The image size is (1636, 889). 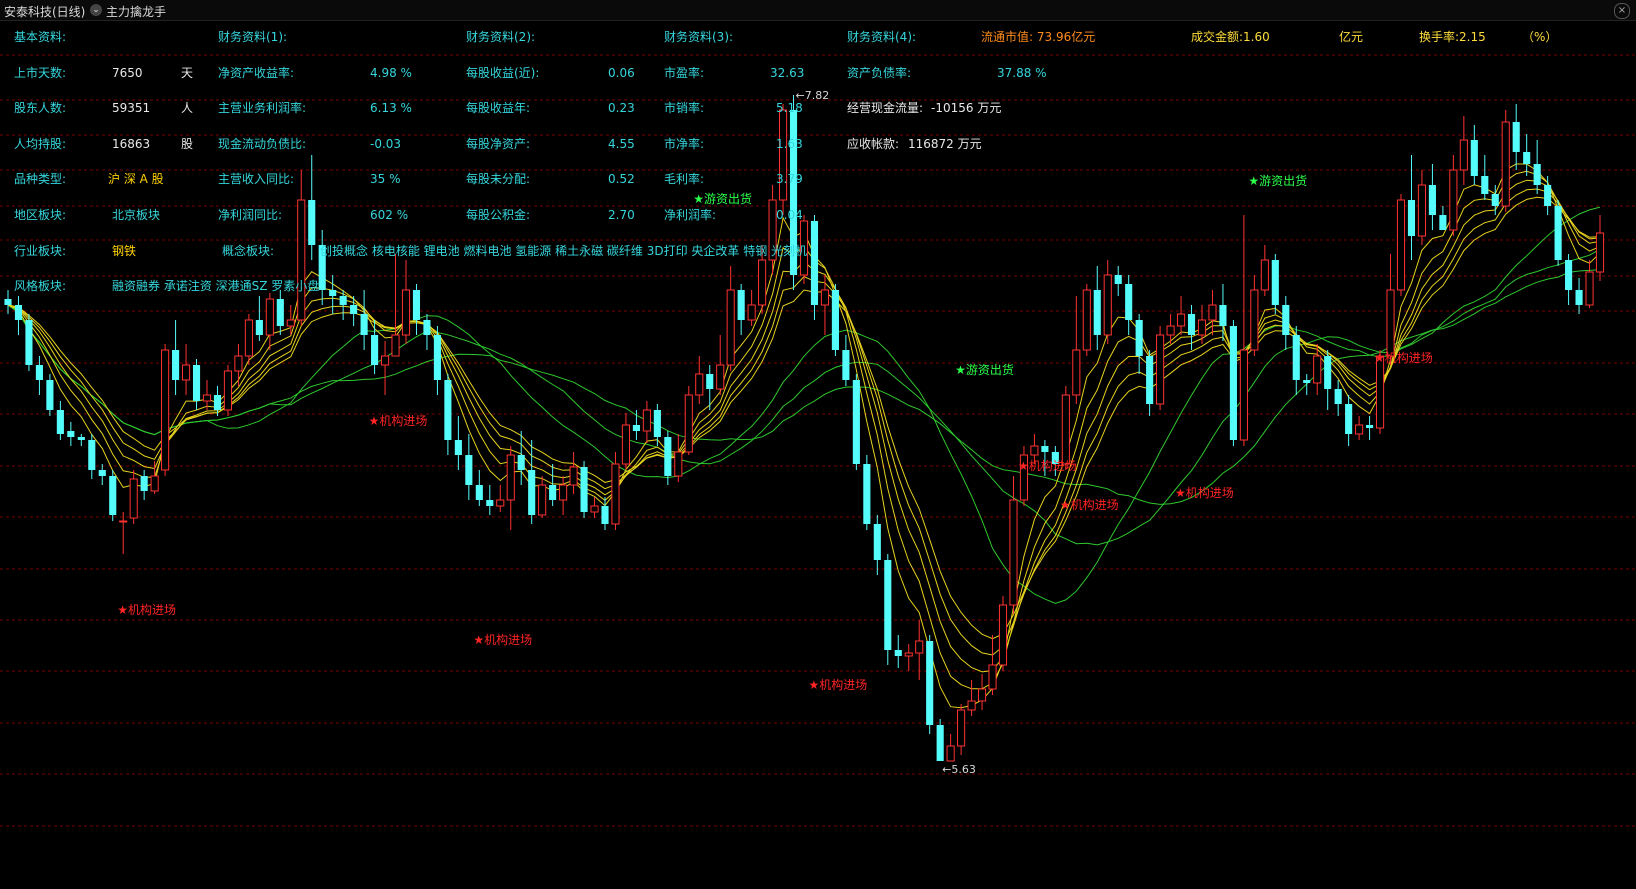 What do you see at coordinates (40, 215) in the screenshot?
I see `col1-label: 地区板块:` at bounding box center [40, 215].